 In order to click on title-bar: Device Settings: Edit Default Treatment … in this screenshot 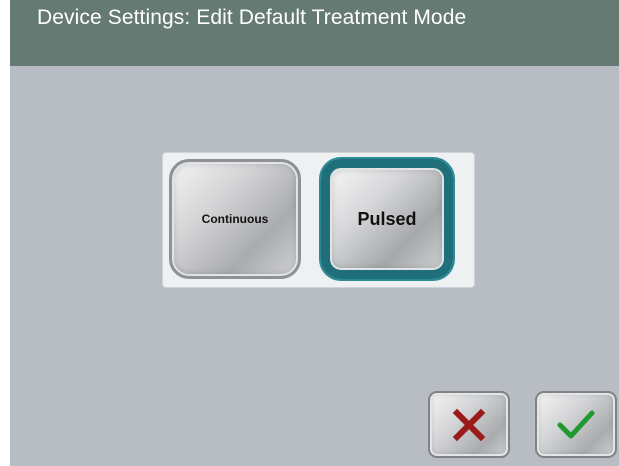, I will do `click(314, 33)`.